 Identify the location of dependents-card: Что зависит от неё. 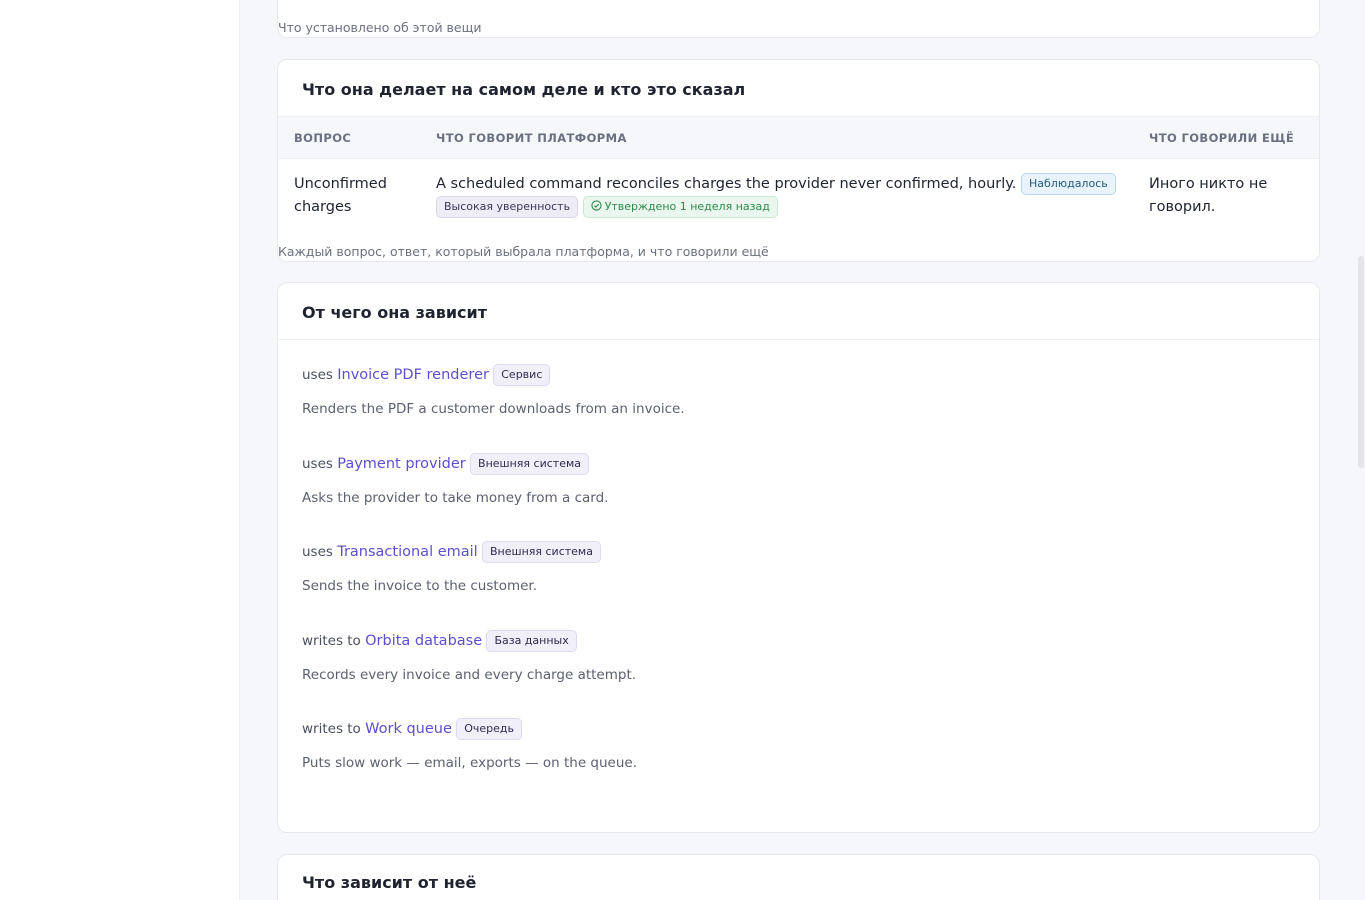
(798, 877).